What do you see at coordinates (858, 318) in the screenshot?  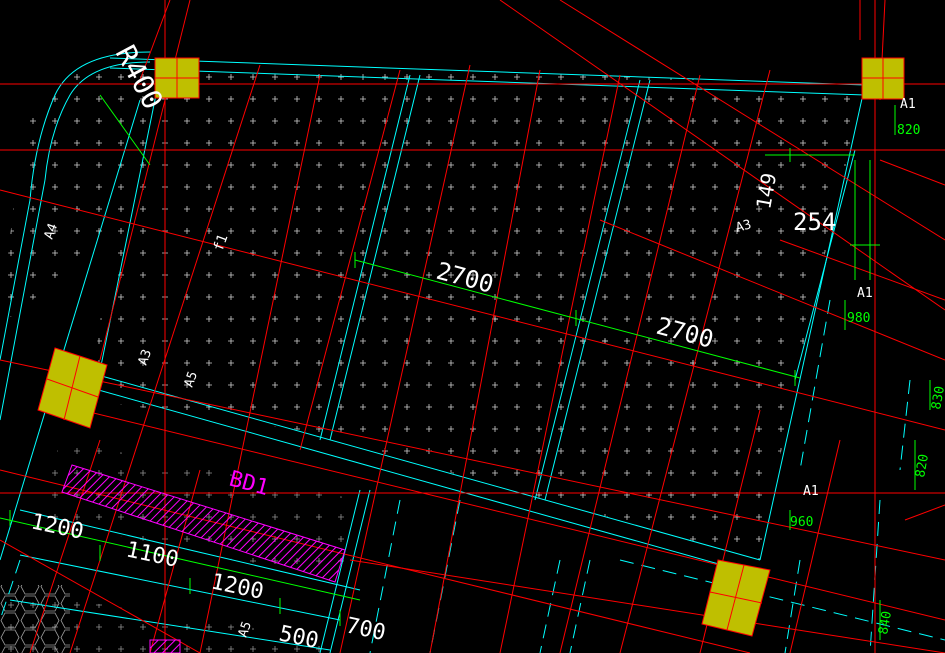 I see `elevation-980: 980` at bounding box center [858, 318].